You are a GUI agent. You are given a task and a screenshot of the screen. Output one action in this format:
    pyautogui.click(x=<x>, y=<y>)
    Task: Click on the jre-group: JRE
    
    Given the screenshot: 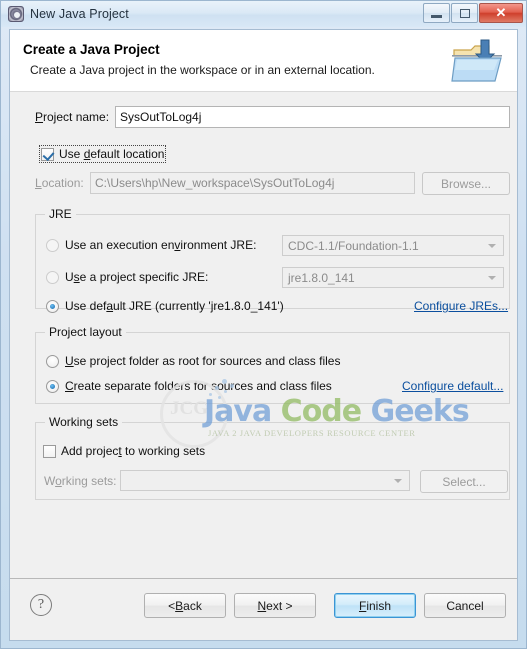 What is the action you would take?
    pyautogui.click(x=272, y=258)
    